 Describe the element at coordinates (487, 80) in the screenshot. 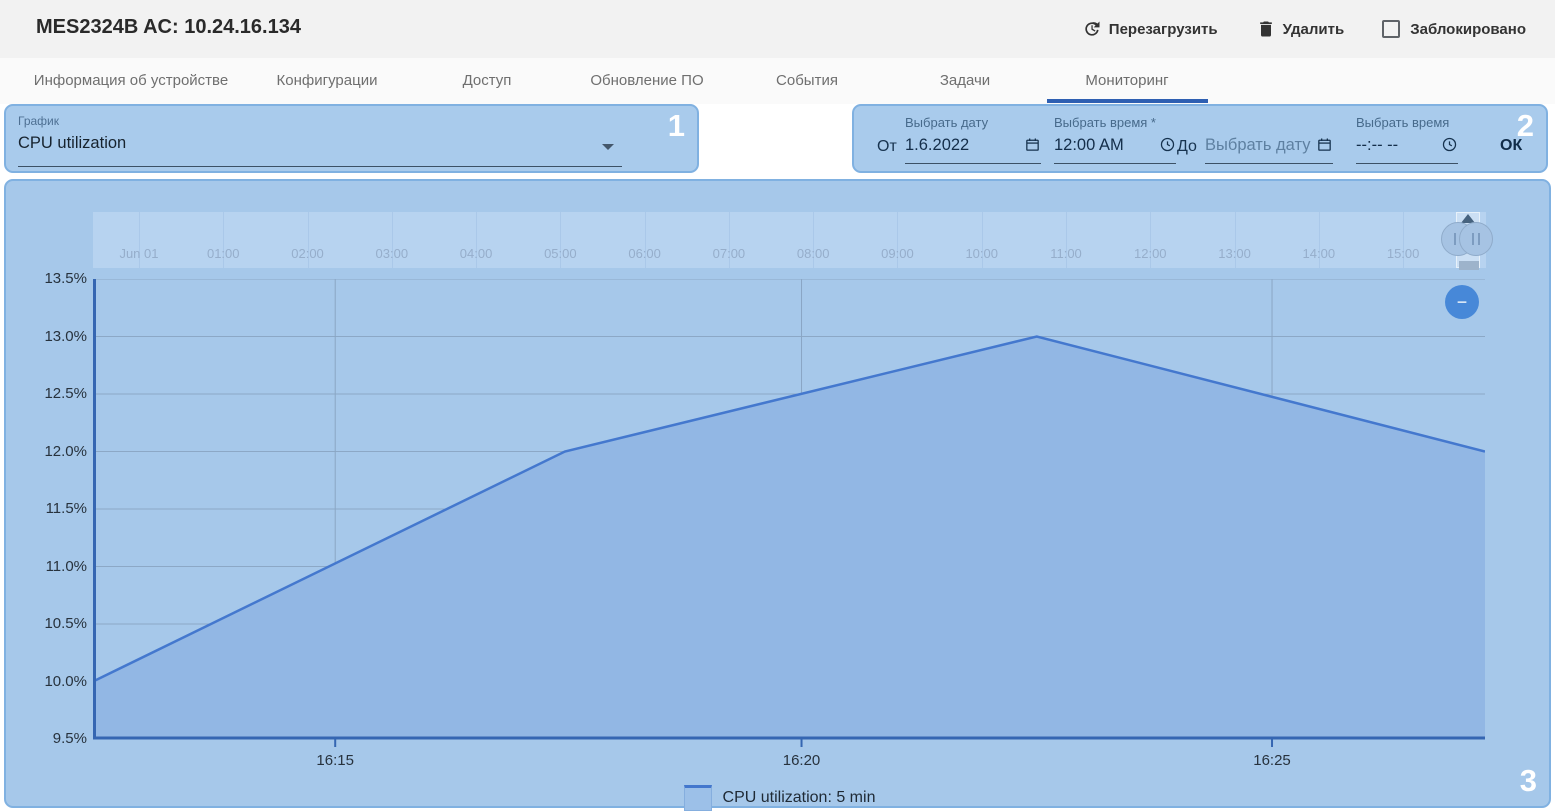

I see `tab-3: Доступ` at that location.